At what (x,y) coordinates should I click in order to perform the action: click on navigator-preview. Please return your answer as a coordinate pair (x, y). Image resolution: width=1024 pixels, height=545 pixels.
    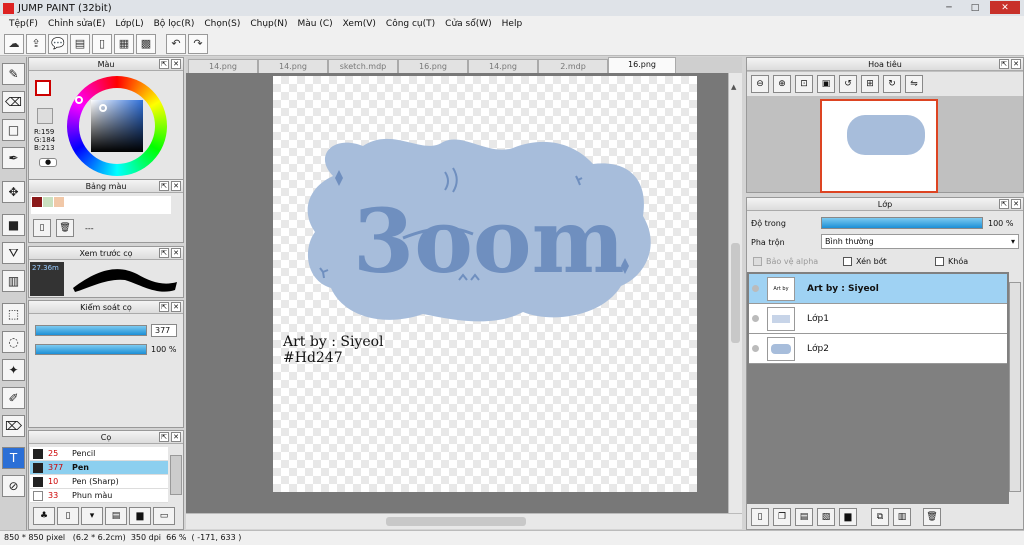
    Looking at the image, I should click on (879, 146).